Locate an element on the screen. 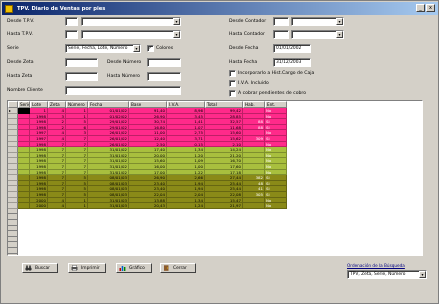  row-indicator is located at coordinates (13, 254).